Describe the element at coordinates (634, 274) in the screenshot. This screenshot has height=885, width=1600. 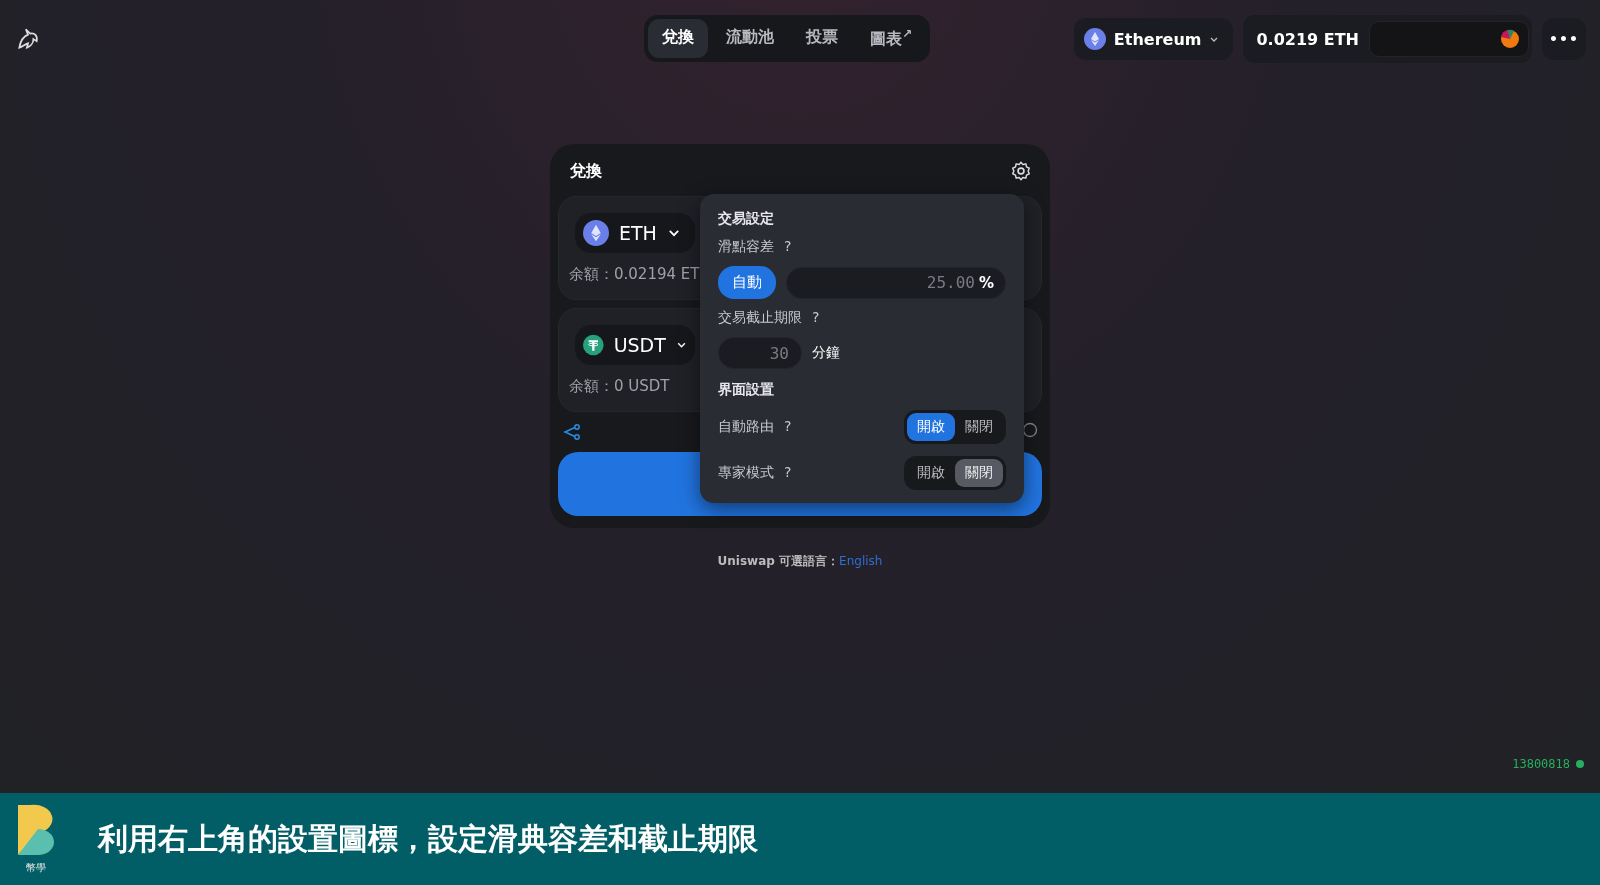
I see `token-balance: 余額：0.02194 ET` at that location.